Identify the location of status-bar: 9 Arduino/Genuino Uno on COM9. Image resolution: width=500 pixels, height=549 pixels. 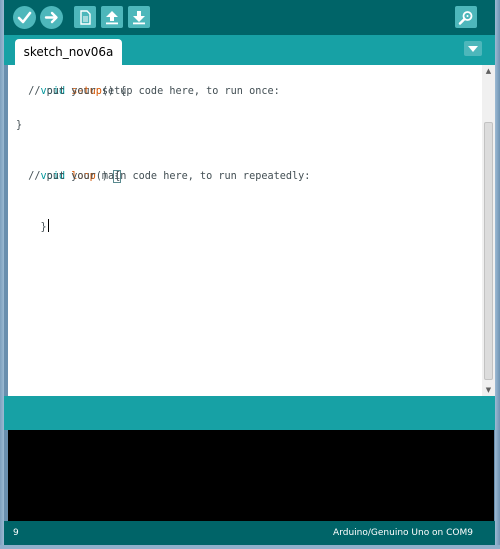
(249, 533).